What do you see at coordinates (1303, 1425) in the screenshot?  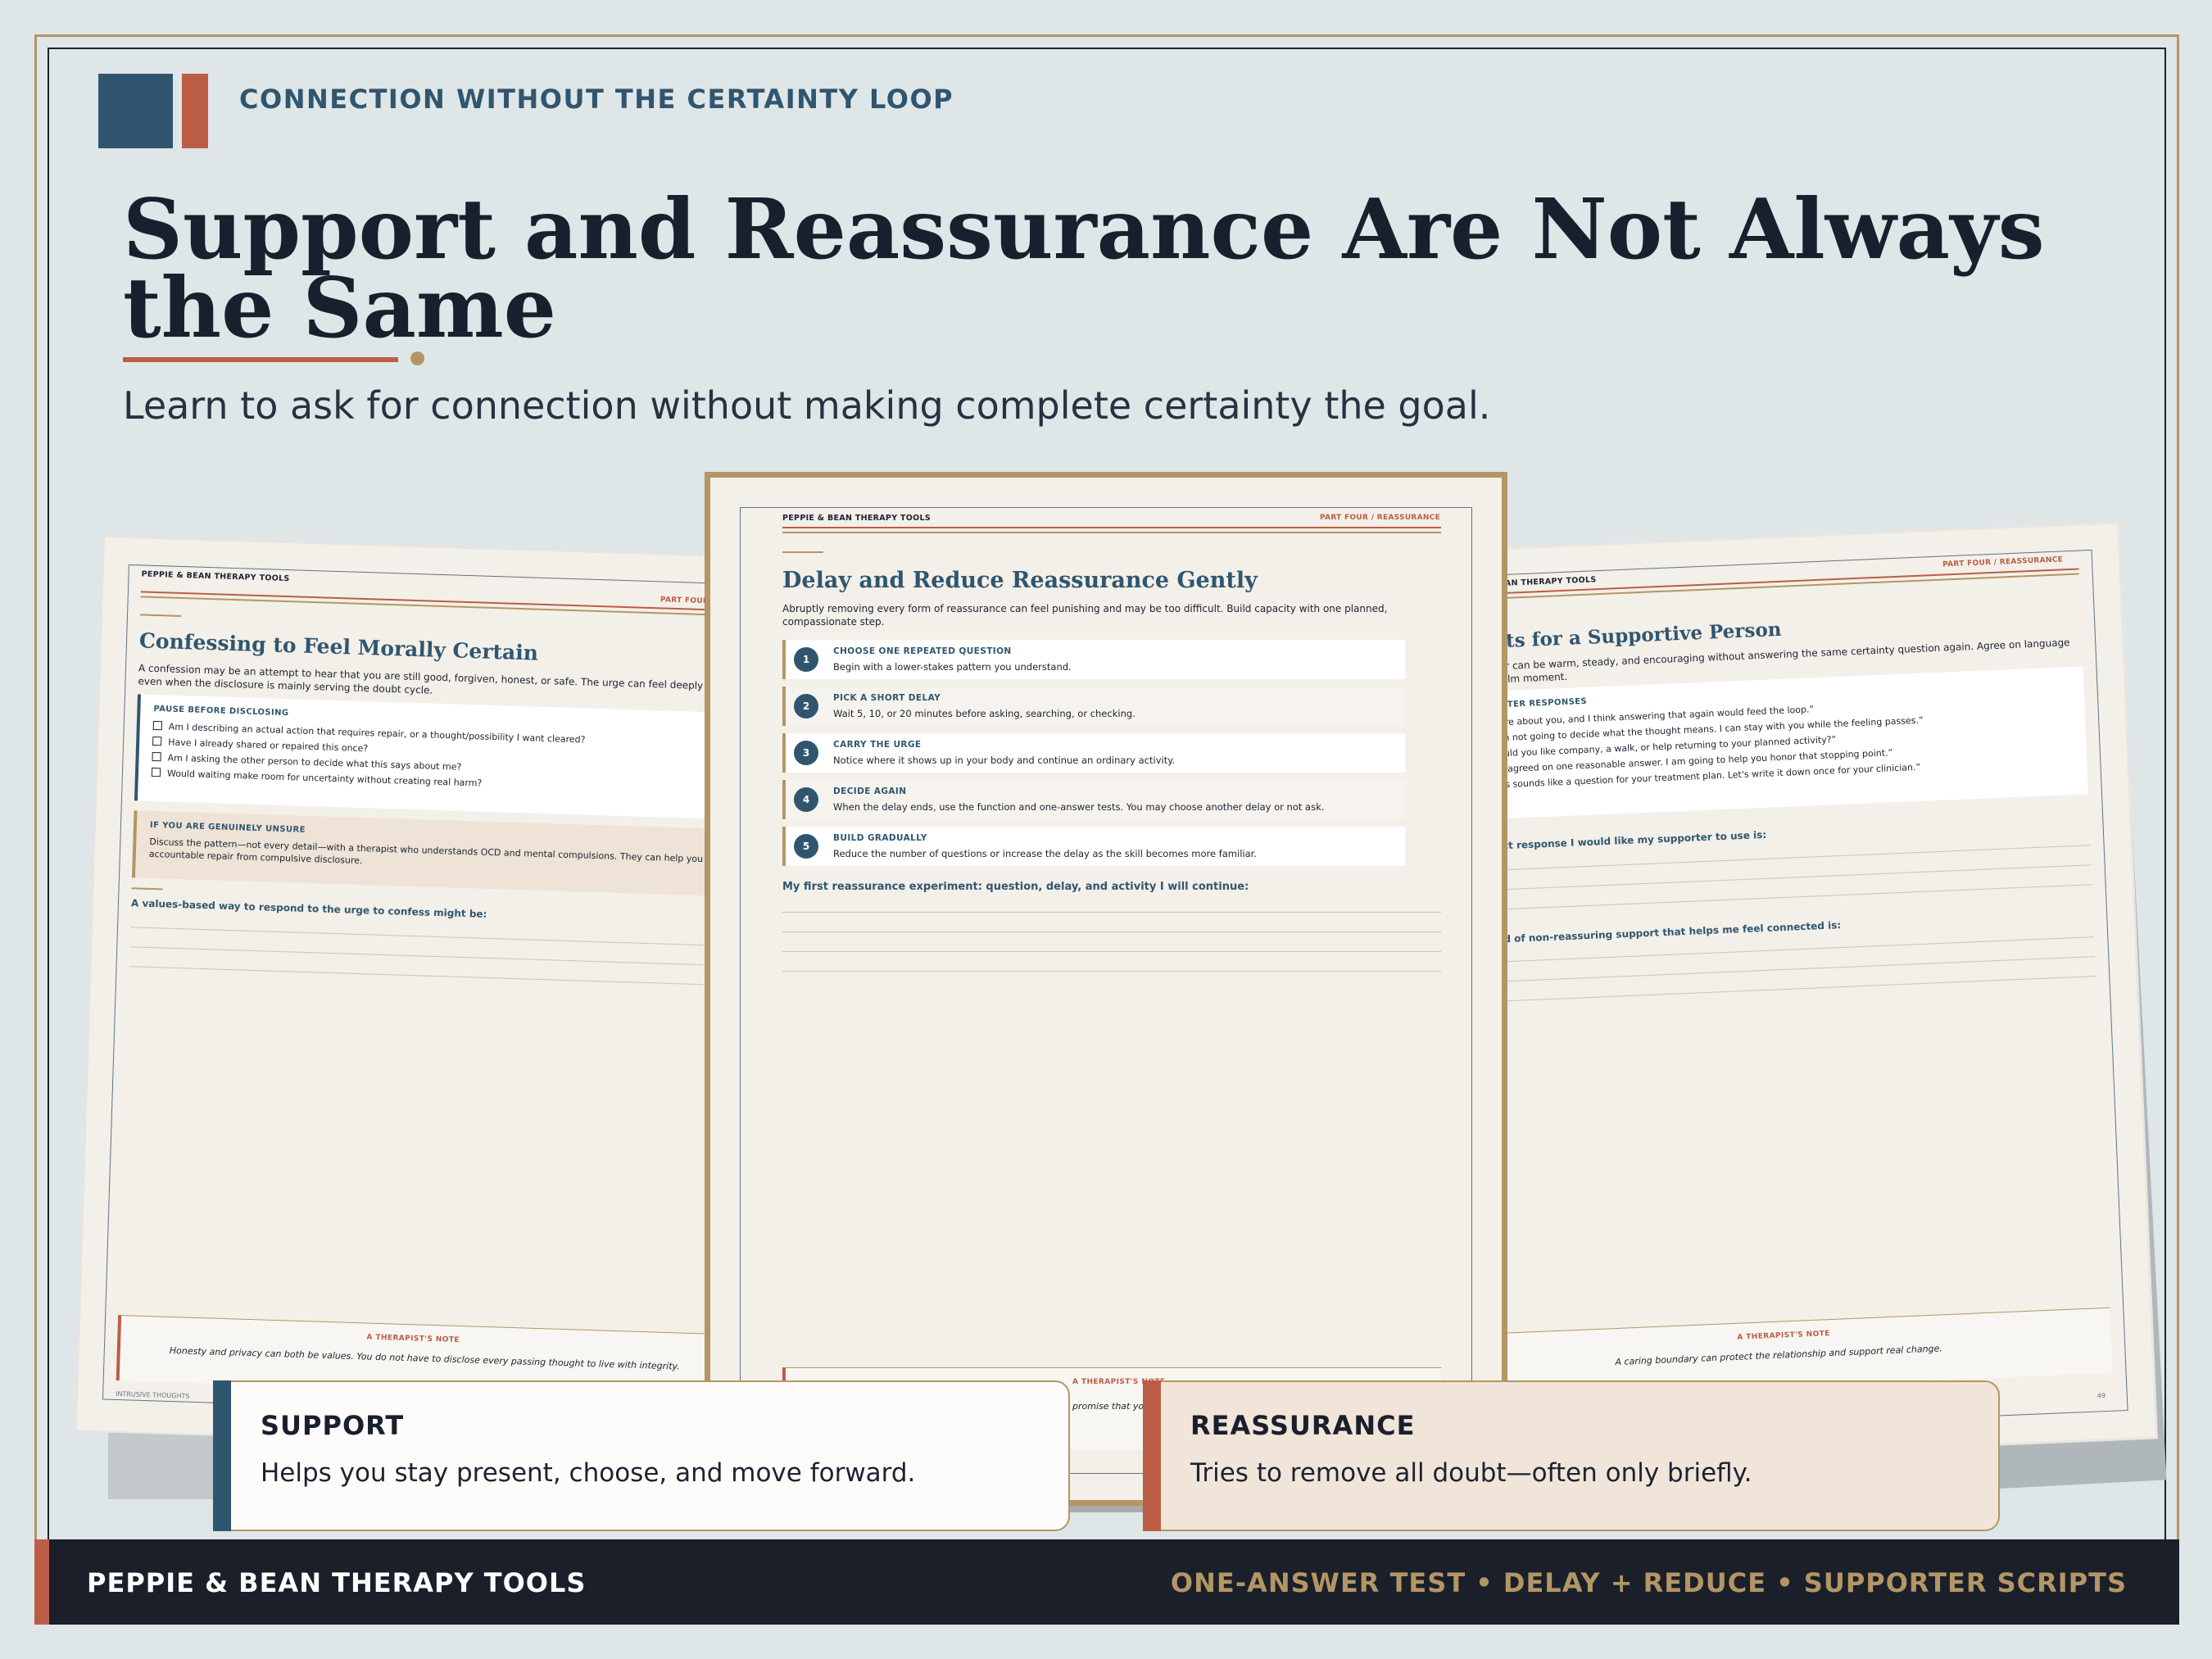 I see `reassurance-card-title: REASSURANCE` at bounding box center [1303, 1425].